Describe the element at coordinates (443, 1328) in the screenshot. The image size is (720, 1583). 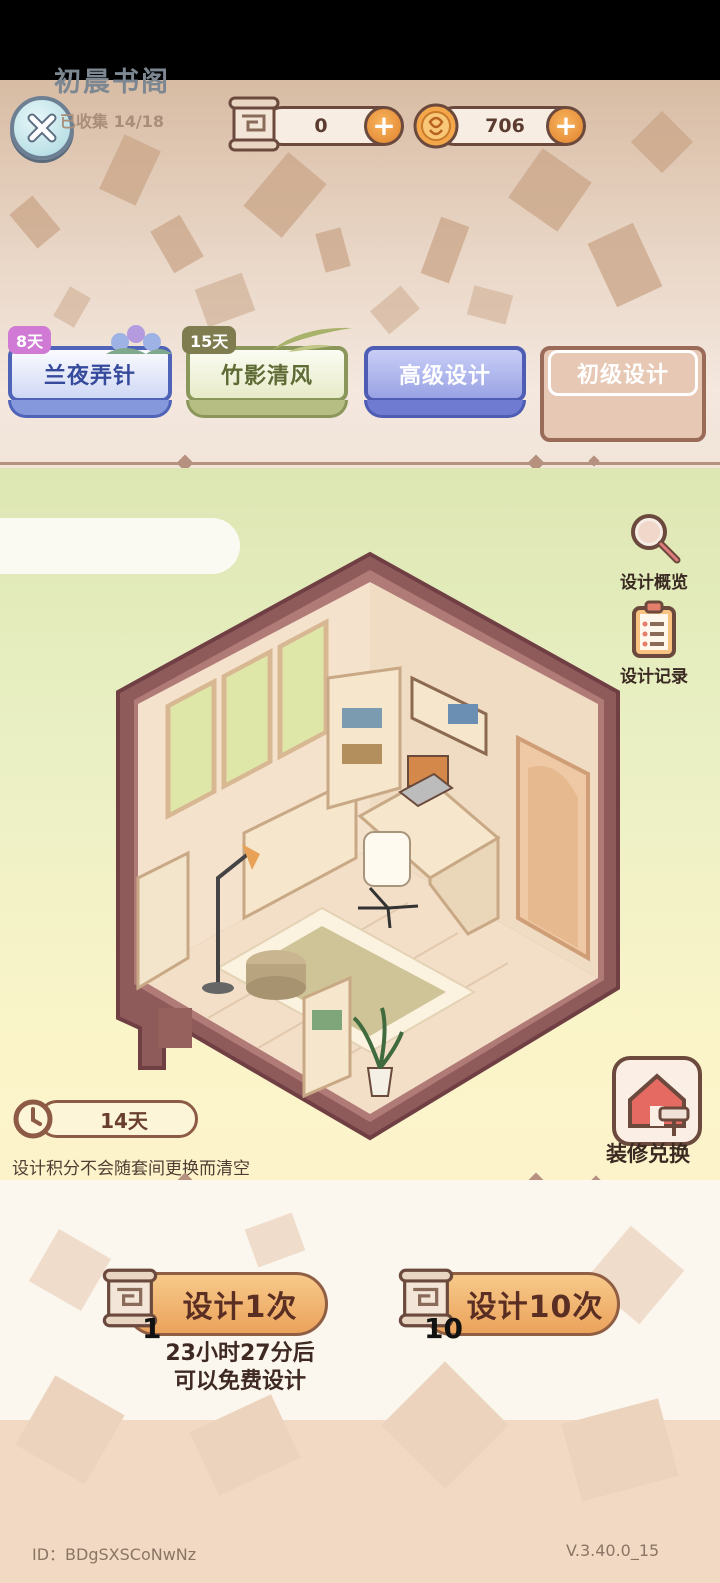
I see `draw-ten-cost: 10` at that location.